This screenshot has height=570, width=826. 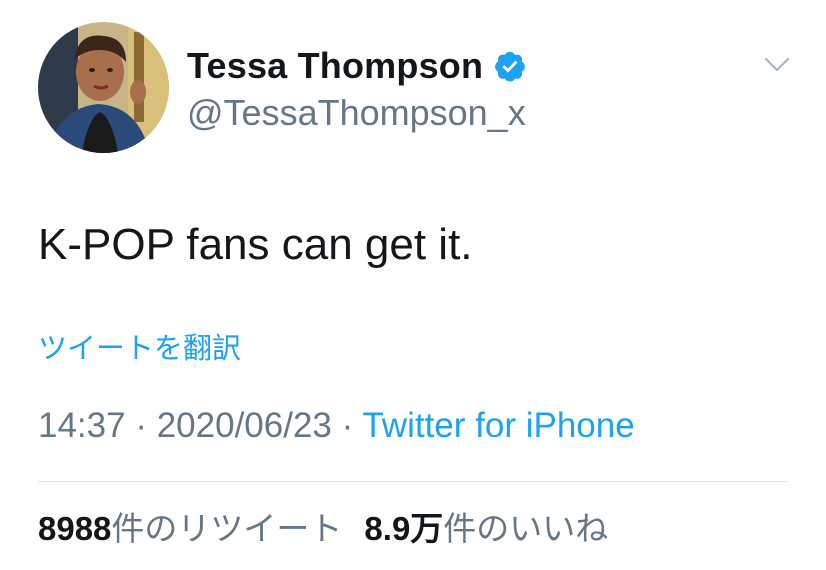 I want to click on retweets-count: 8988, so click(x=75, y=528).